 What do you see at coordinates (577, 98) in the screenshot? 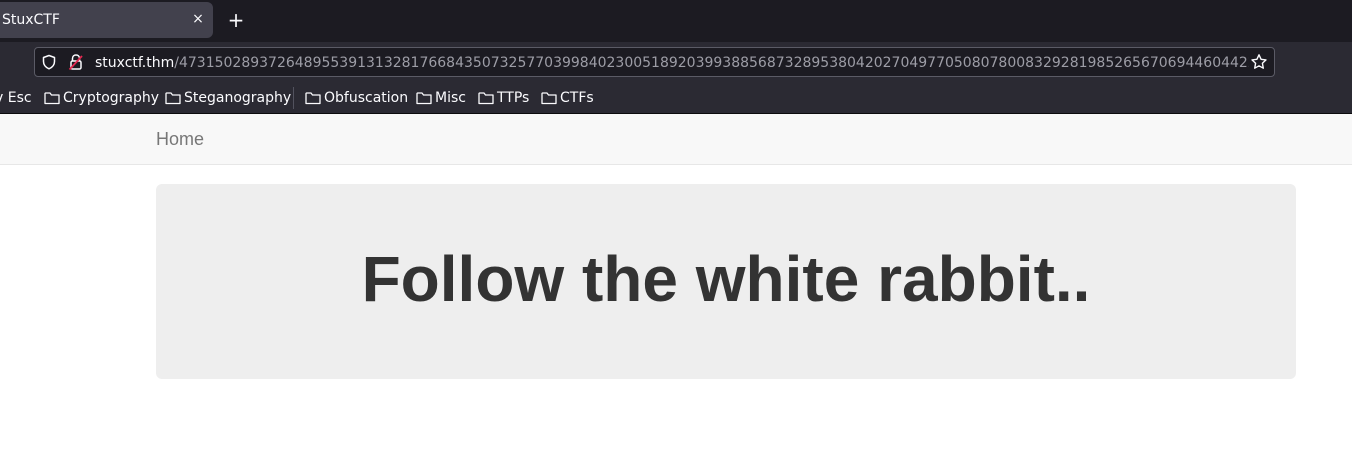
I see `bookmark-label: CTFs` at bounding box center [577, 98].